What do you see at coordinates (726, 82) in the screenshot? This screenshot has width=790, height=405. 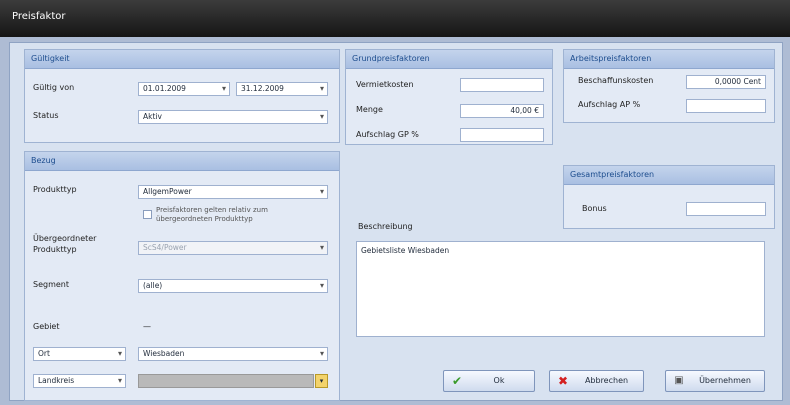 I see `beschaffung-input: 0,0000 Cent` at bounding box center [726, 82].